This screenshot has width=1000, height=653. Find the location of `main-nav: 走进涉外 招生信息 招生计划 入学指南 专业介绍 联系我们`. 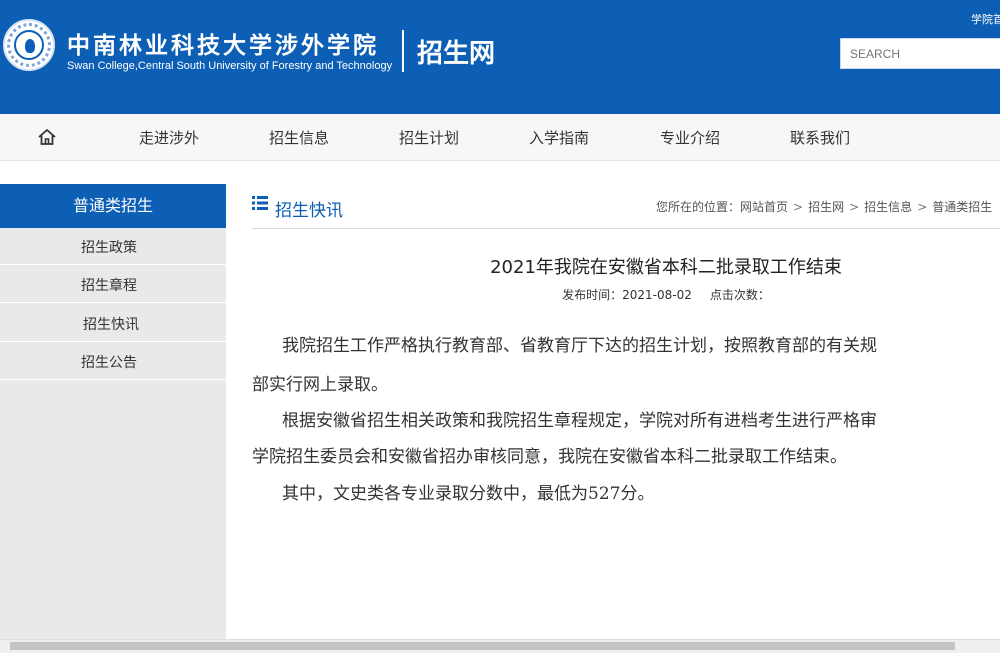

main-nav: 走进涉外 招生信息 招生计划 入学指南 专业介绍 联系我们 is located at coordinates (500, 137).